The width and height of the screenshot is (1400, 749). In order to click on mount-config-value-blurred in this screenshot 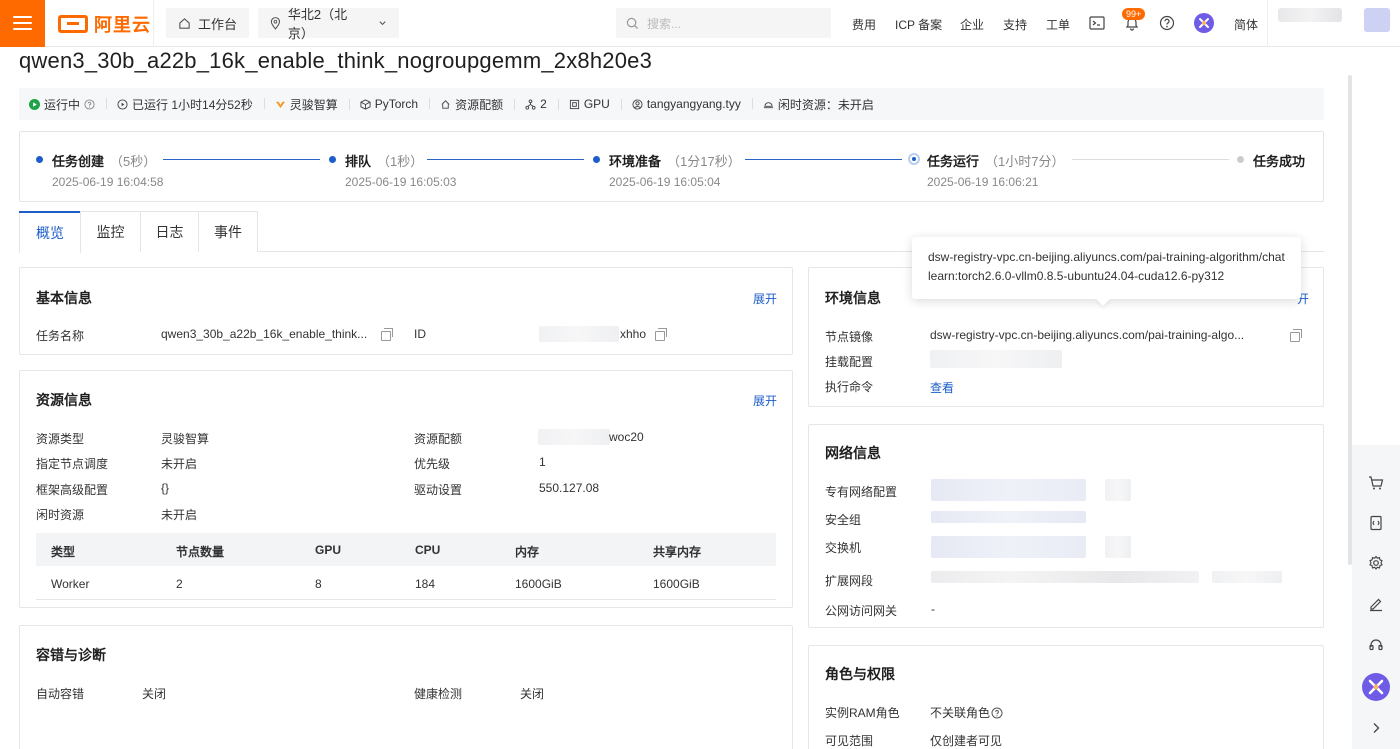, I will do `click(996, 359)`.